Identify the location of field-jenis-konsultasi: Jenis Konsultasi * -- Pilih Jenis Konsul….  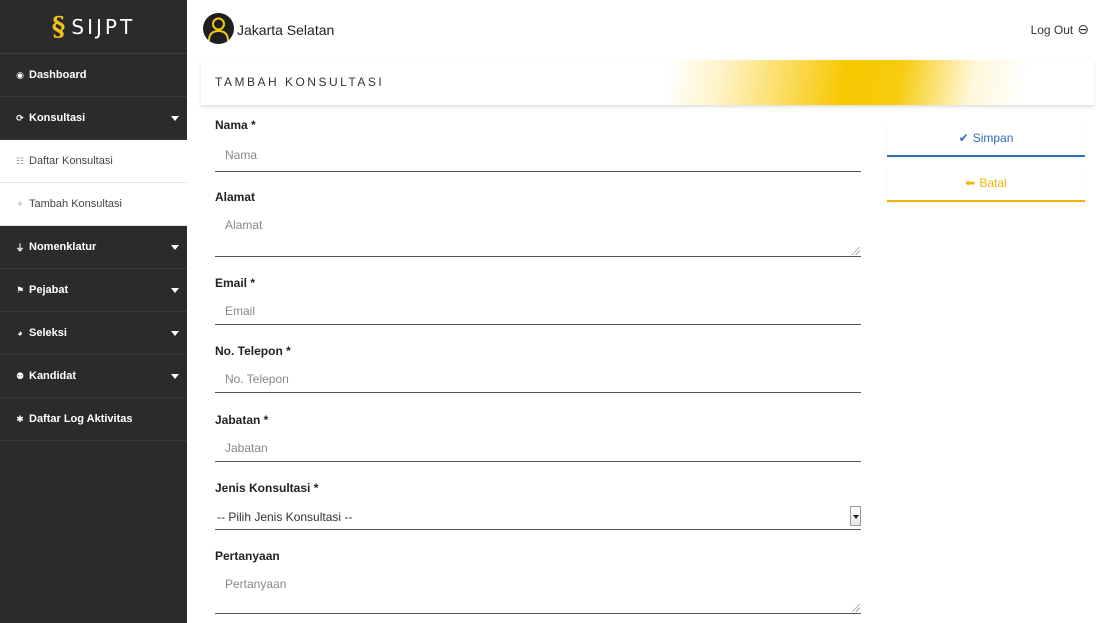
(538, 505).